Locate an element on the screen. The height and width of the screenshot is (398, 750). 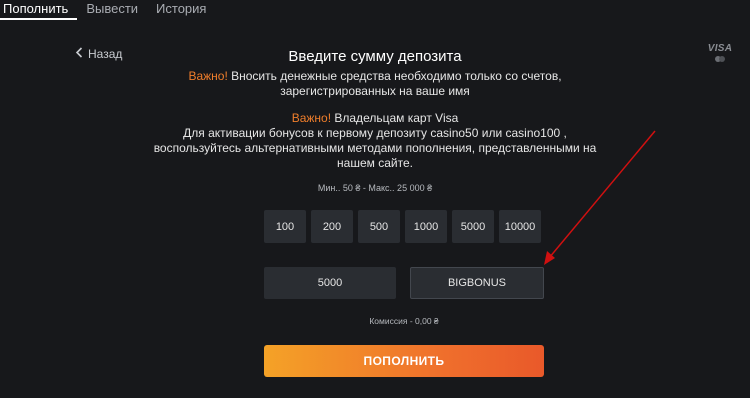
promo-code-input: BIGBONUS is located at coordinates (477, 283).